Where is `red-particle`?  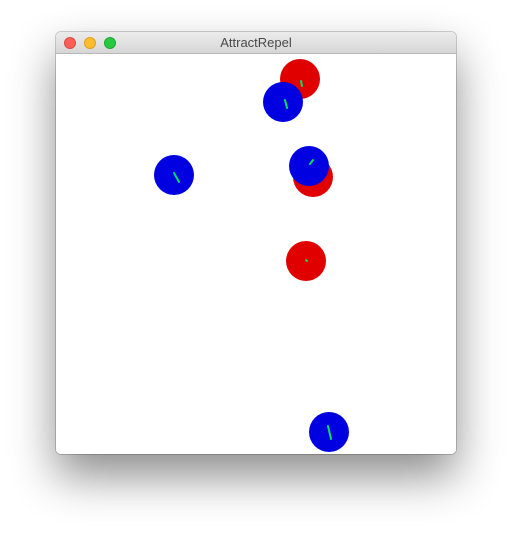
red-particle is located at coordinates (306, 261).